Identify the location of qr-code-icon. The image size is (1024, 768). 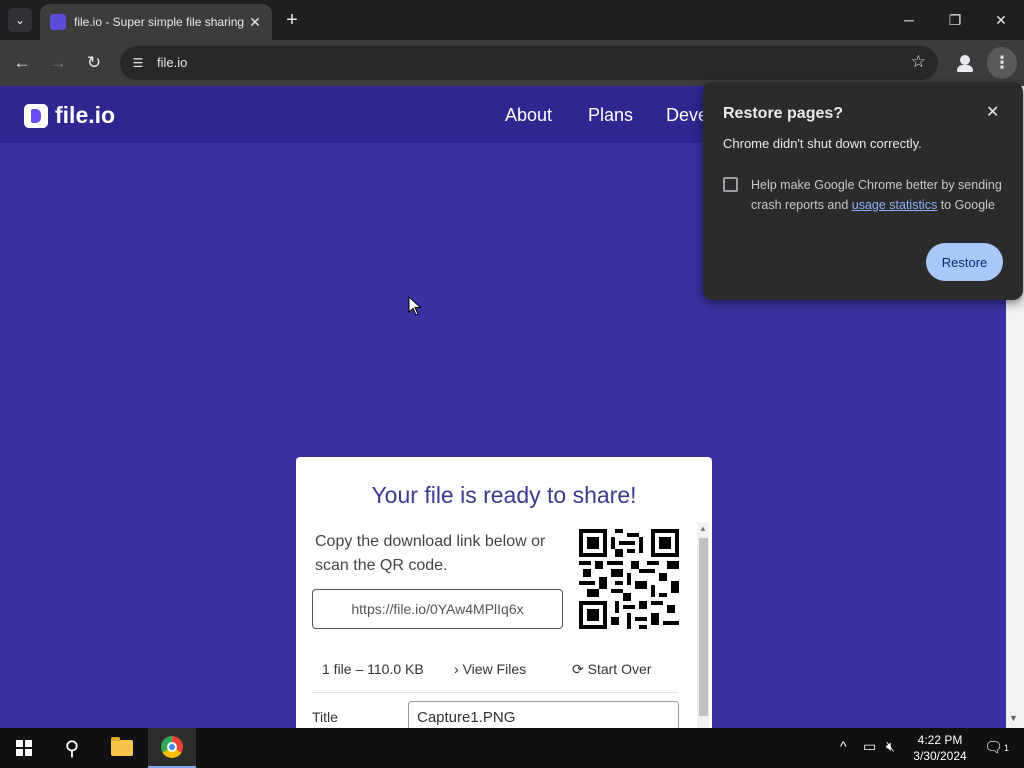
(629, 579).